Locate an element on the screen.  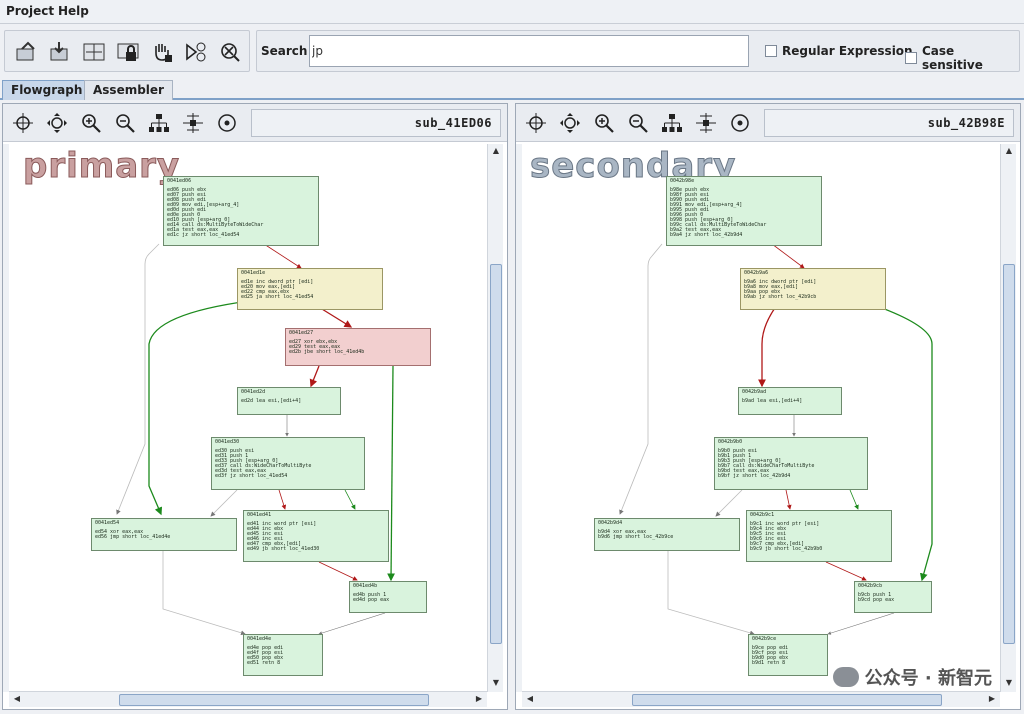
block-address: 0041ed06 is located at coordinates (179, 181).